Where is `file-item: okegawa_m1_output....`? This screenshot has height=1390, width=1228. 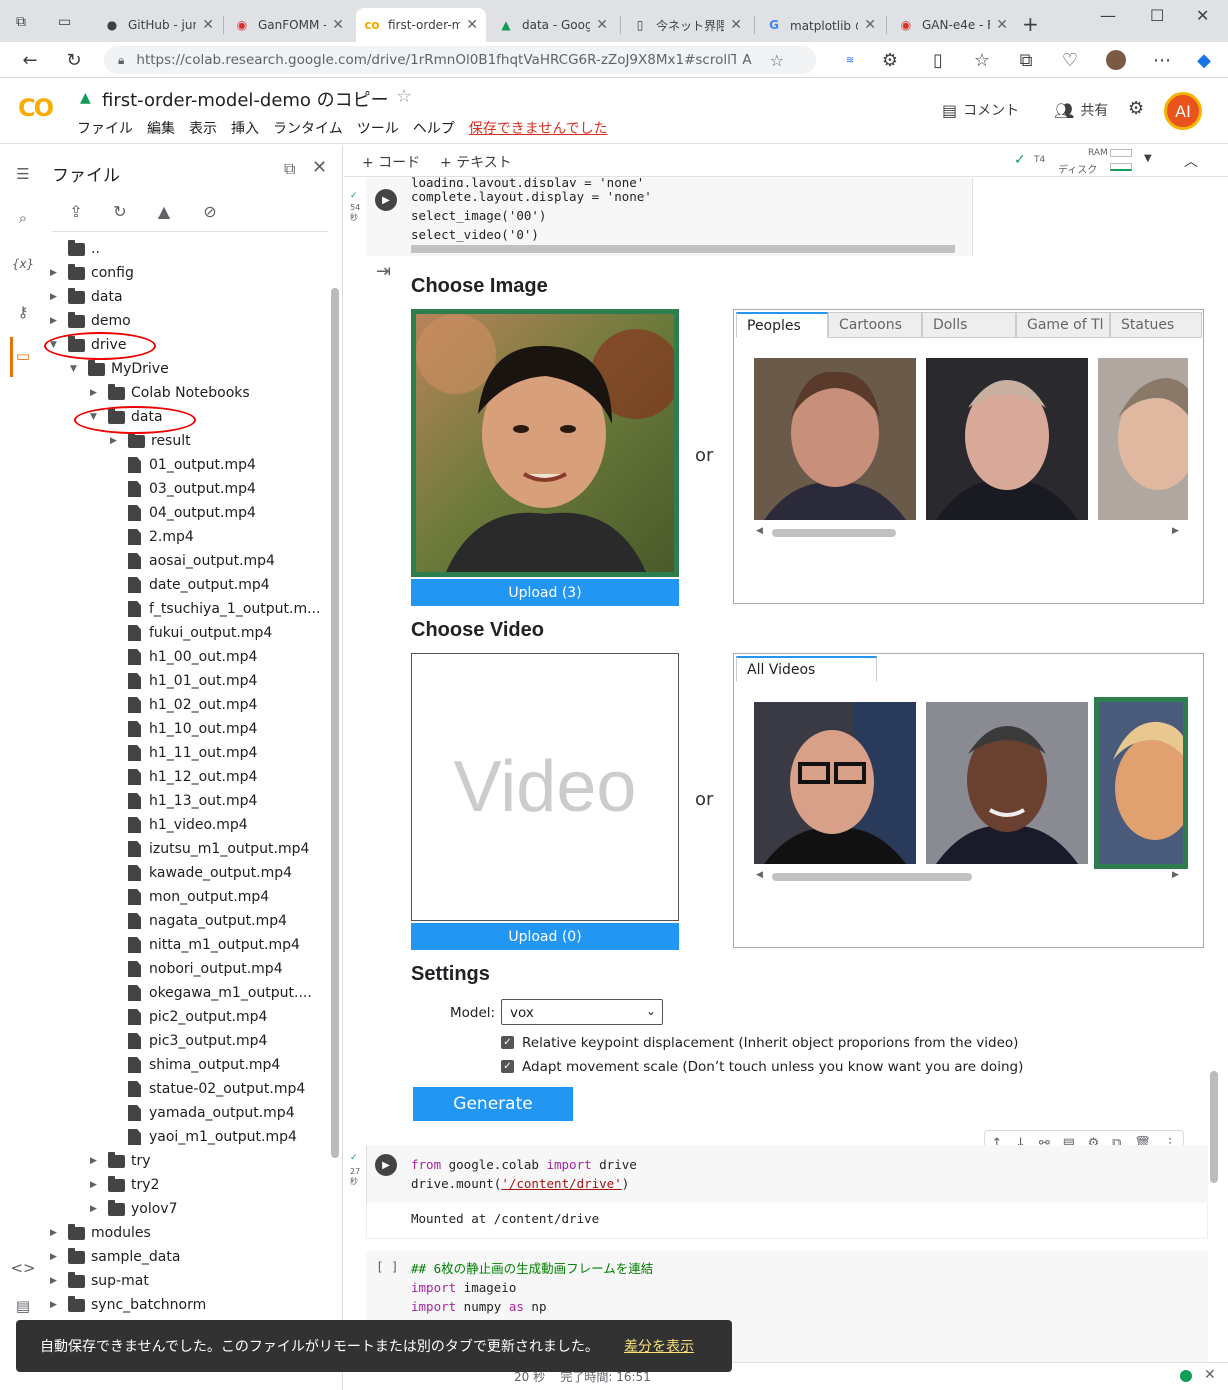
file-item: okegawa_m1_output.... is located at coordinates (220, 993).